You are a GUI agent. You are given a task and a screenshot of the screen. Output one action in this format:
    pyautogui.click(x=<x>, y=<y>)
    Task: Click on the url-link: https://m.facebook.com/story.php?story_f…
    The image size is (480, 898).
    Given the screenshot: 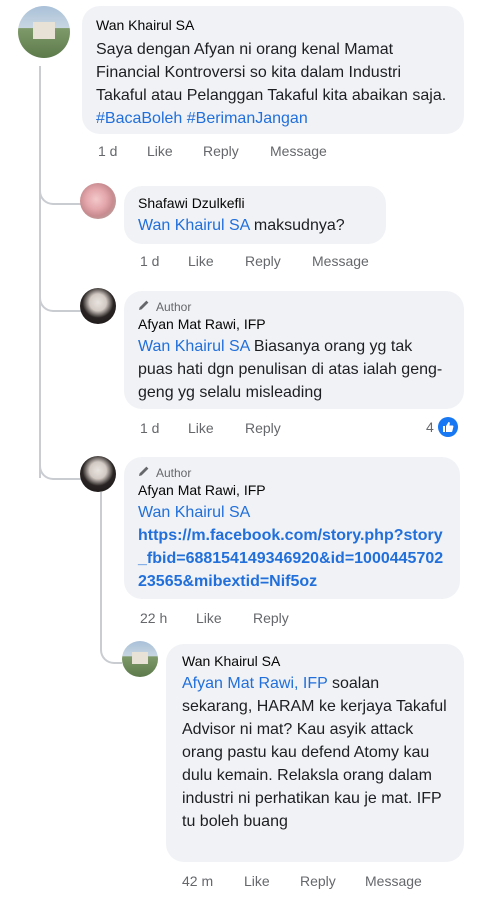 What is the action you would take?
    pyautogui.click(x=290, y=558)
    